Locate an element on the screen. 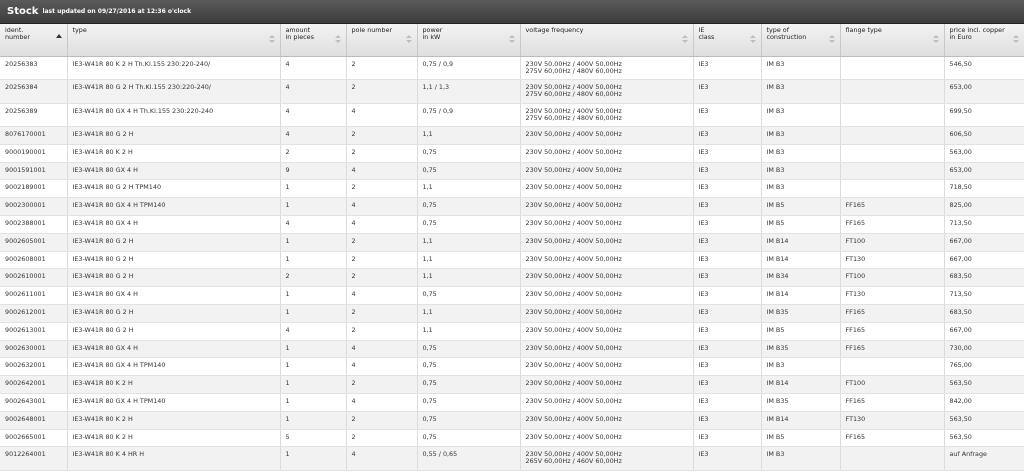 This screenshot has width=1024, height=472. cell-text: IE3-W41R 80 G 2 H is located at coordinates (103, 311).